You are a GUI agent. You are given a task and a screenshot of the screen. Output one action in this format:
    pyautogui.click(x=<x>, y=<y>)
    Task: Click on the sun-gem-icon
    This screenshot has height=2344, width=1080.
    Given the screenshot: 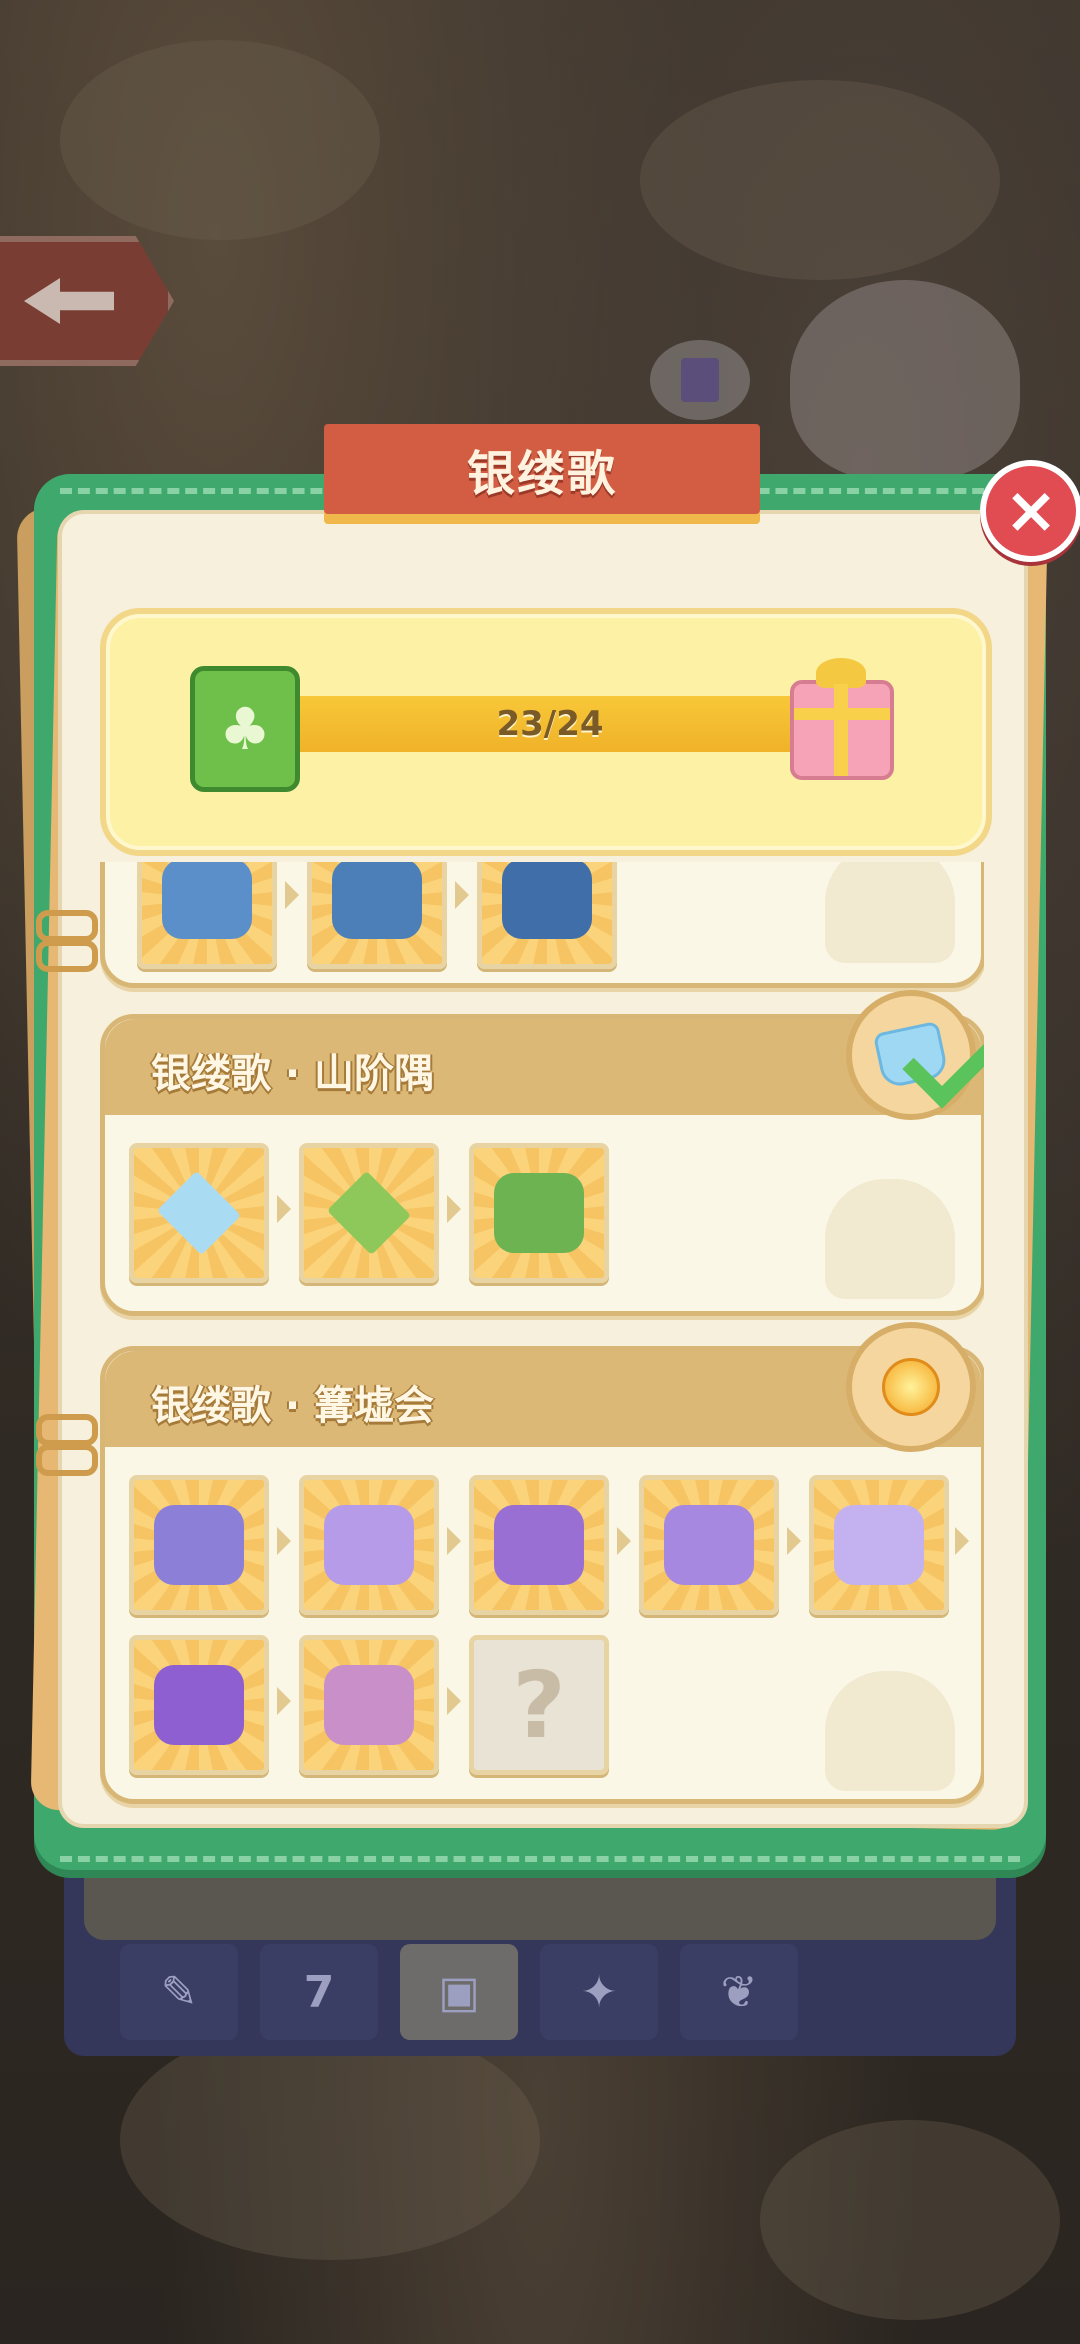 What is the action you would take?
    pyautogui.click(x=911, y=1387)
    